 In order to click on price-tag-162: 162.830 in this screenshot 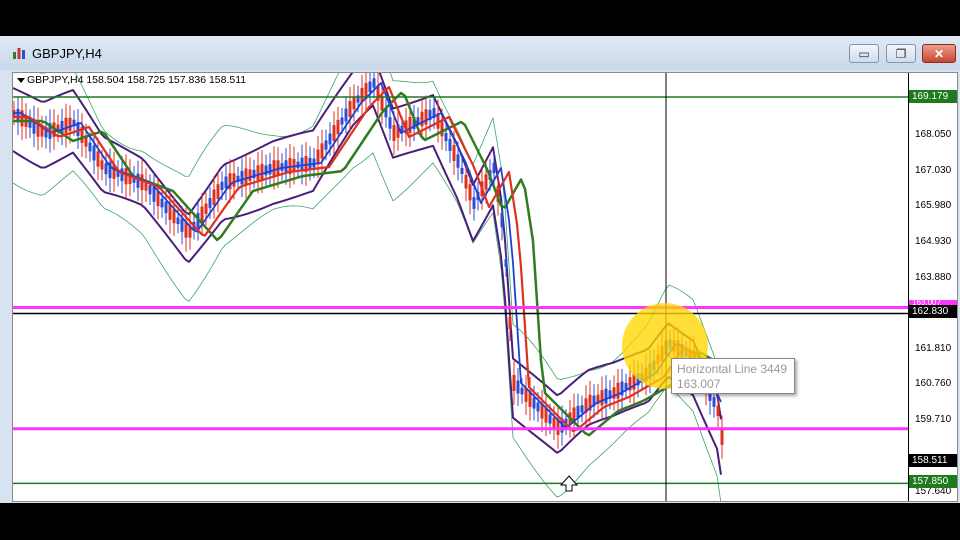, I will do `click(933, 311)`.